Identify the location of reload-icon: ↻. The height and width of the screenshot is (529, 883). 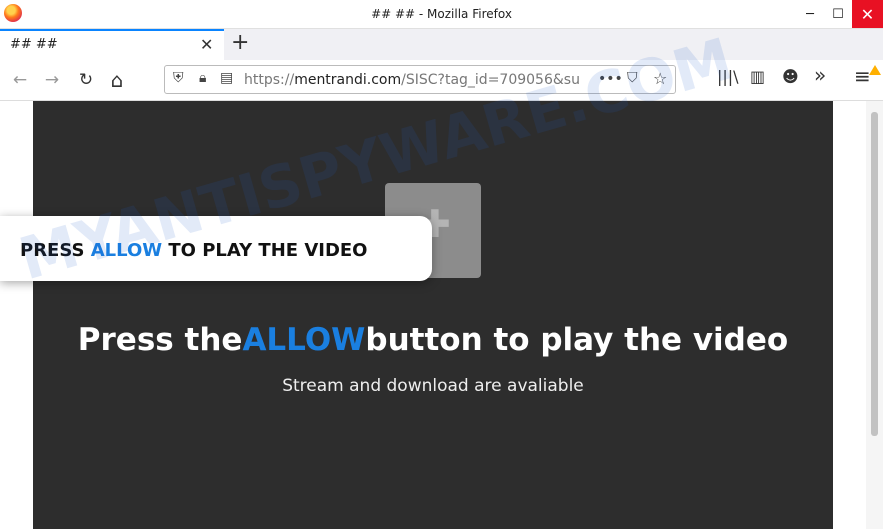
(86, 80).